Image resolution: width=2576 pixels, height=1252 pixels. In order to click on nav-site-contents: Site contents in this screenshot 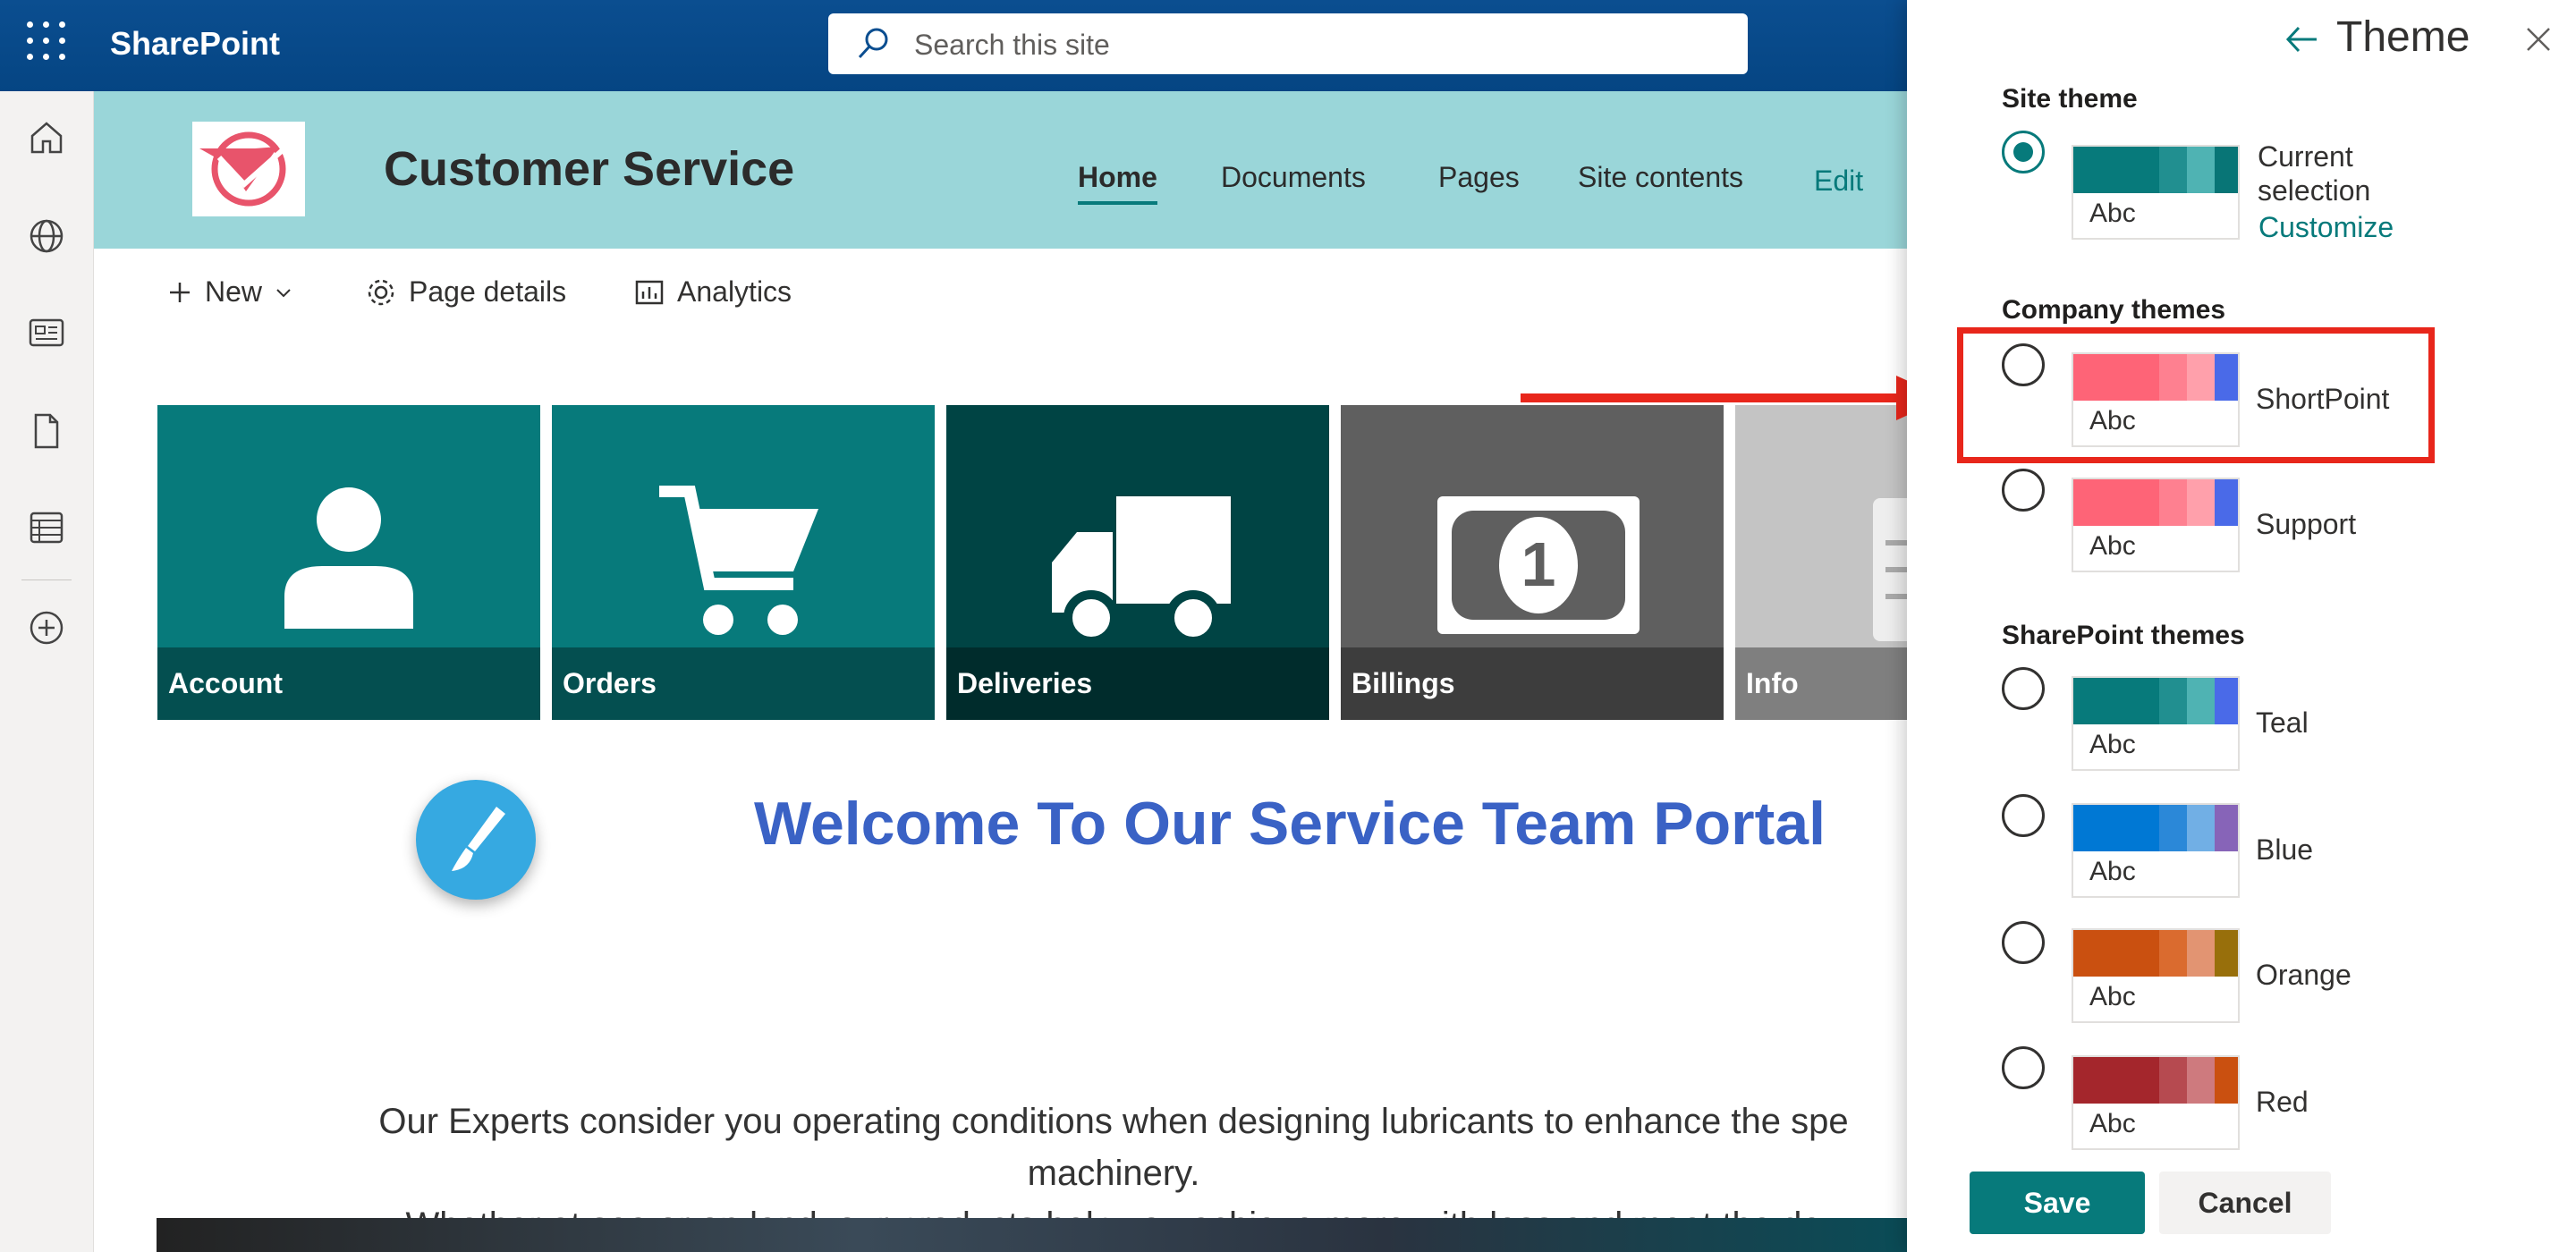, I will do `click(1660, 177)`.